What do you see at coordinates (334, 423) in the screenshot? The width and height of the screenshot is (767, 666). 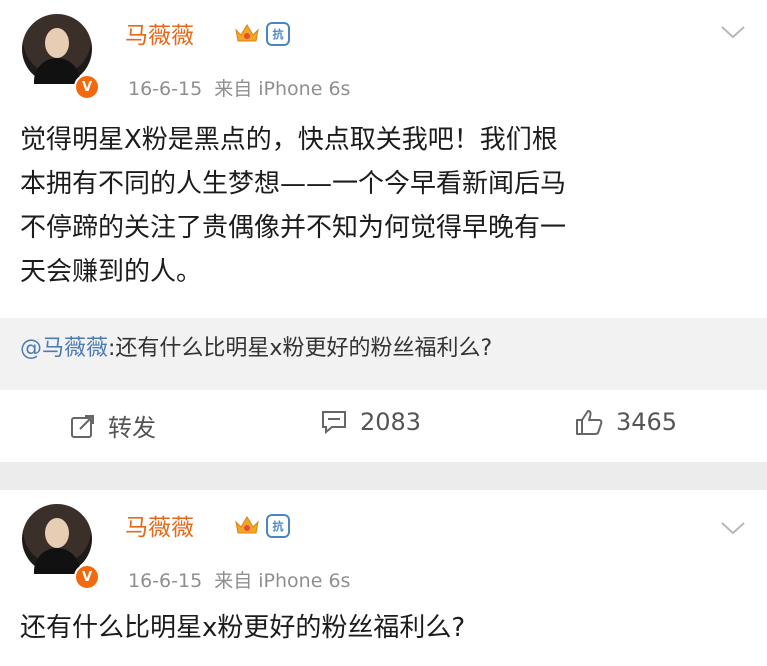 I see `comment-icon` at bounding box center [334, 423].